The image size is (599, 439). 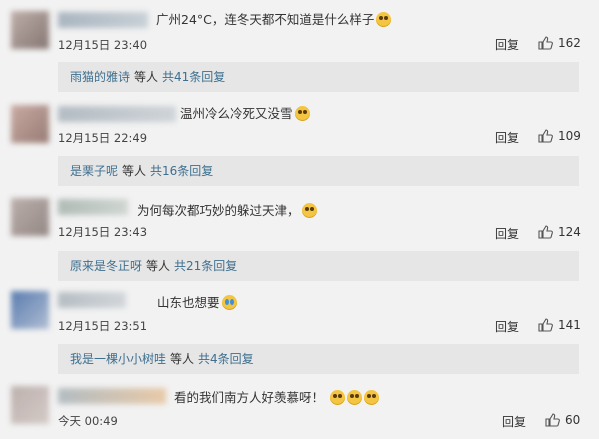 I want to click on reply-count-link: 共41条回复, so click(x=193, y=77).